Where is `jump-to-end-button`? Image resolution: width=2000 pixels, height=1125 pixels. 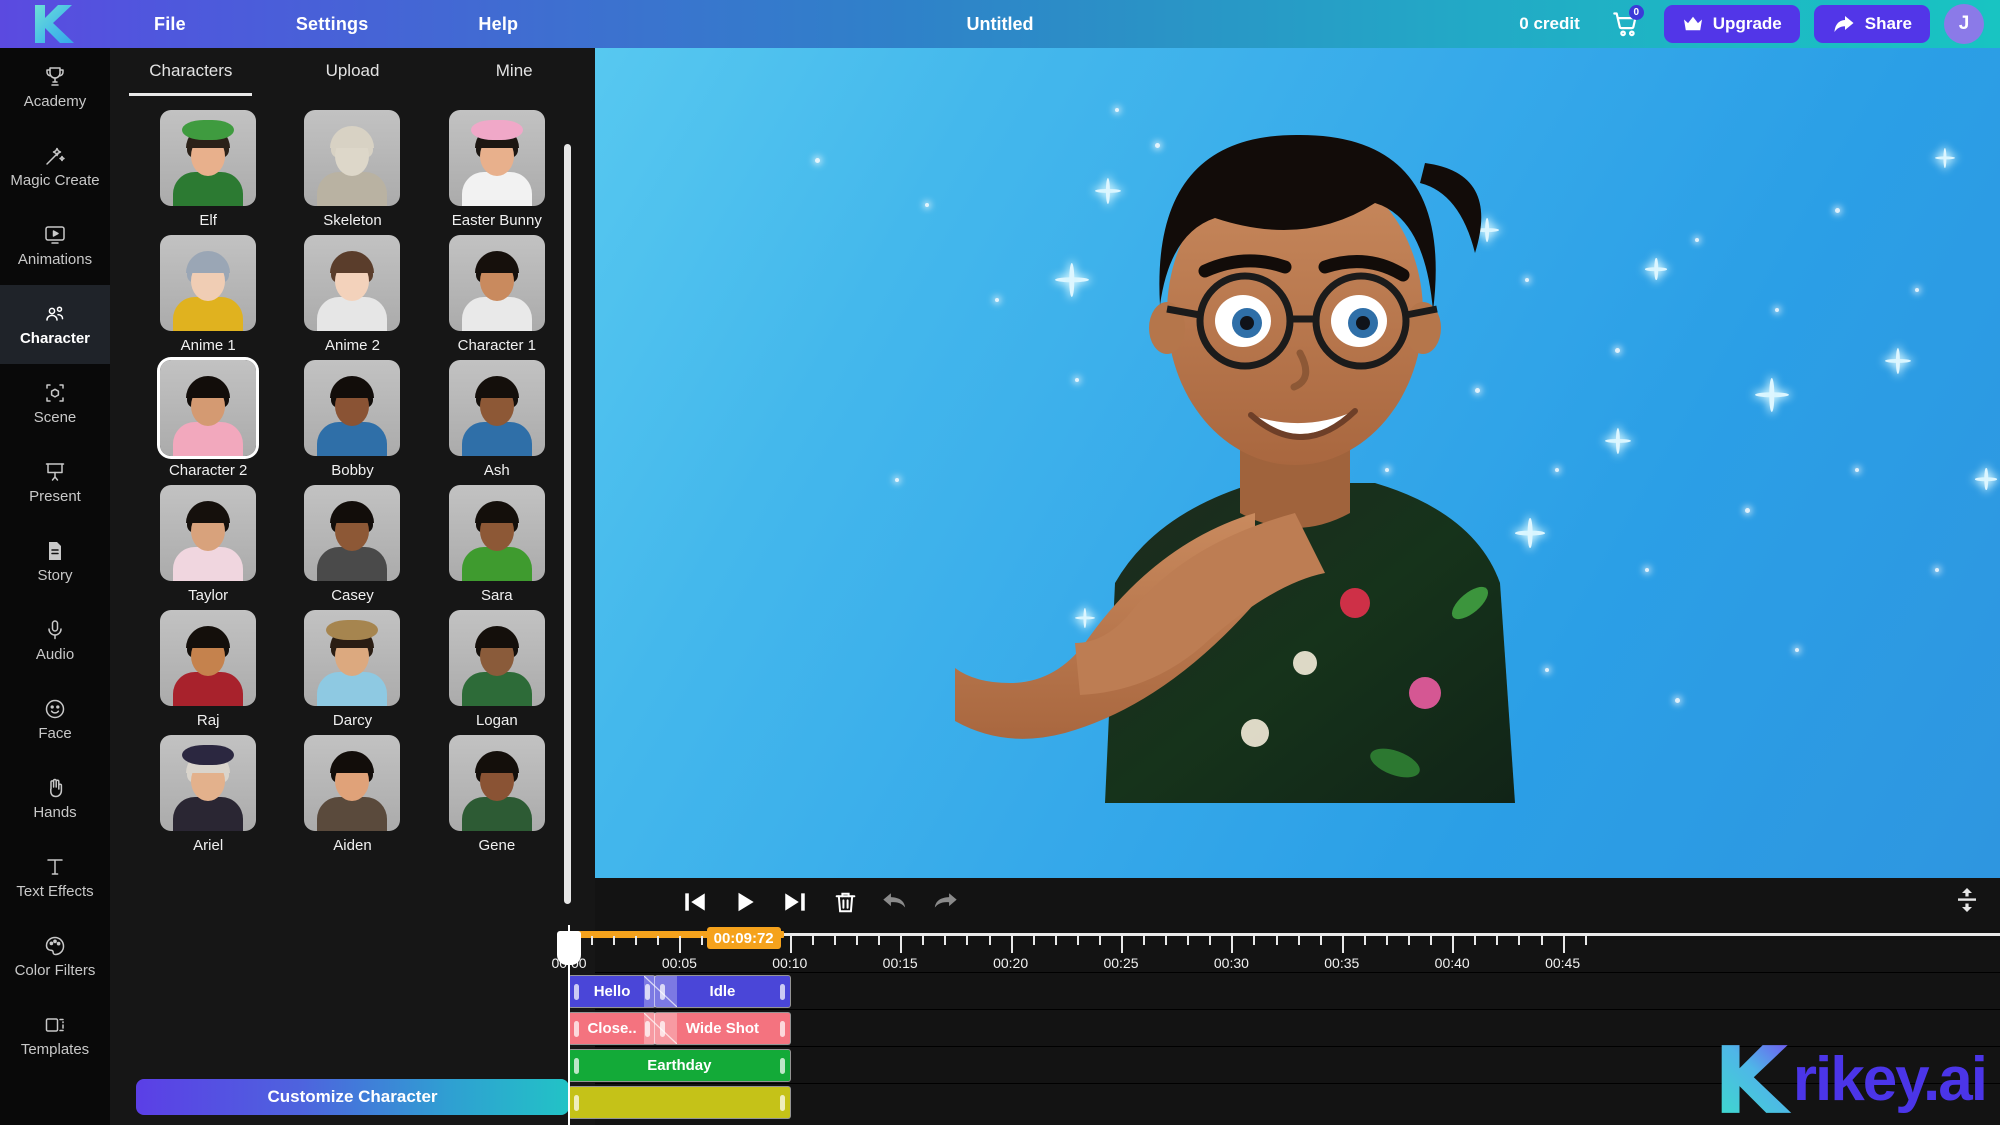 jump-to-end-button is located at coordinates (795, 902).